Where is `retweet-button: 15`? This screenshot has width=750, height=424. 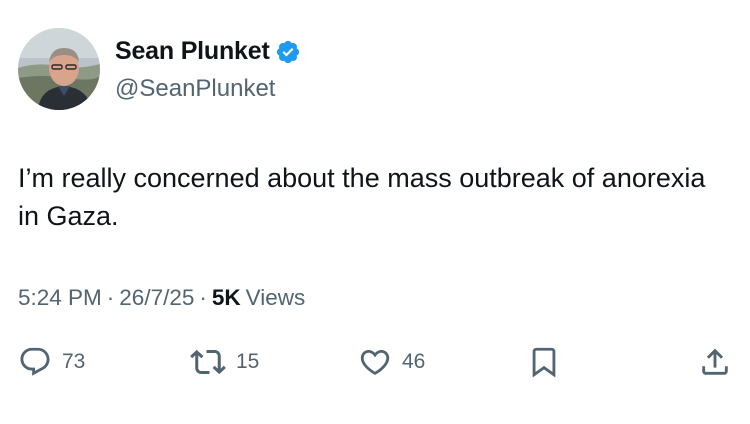
retweet-button: 15 is located at coordinates (224, 362).